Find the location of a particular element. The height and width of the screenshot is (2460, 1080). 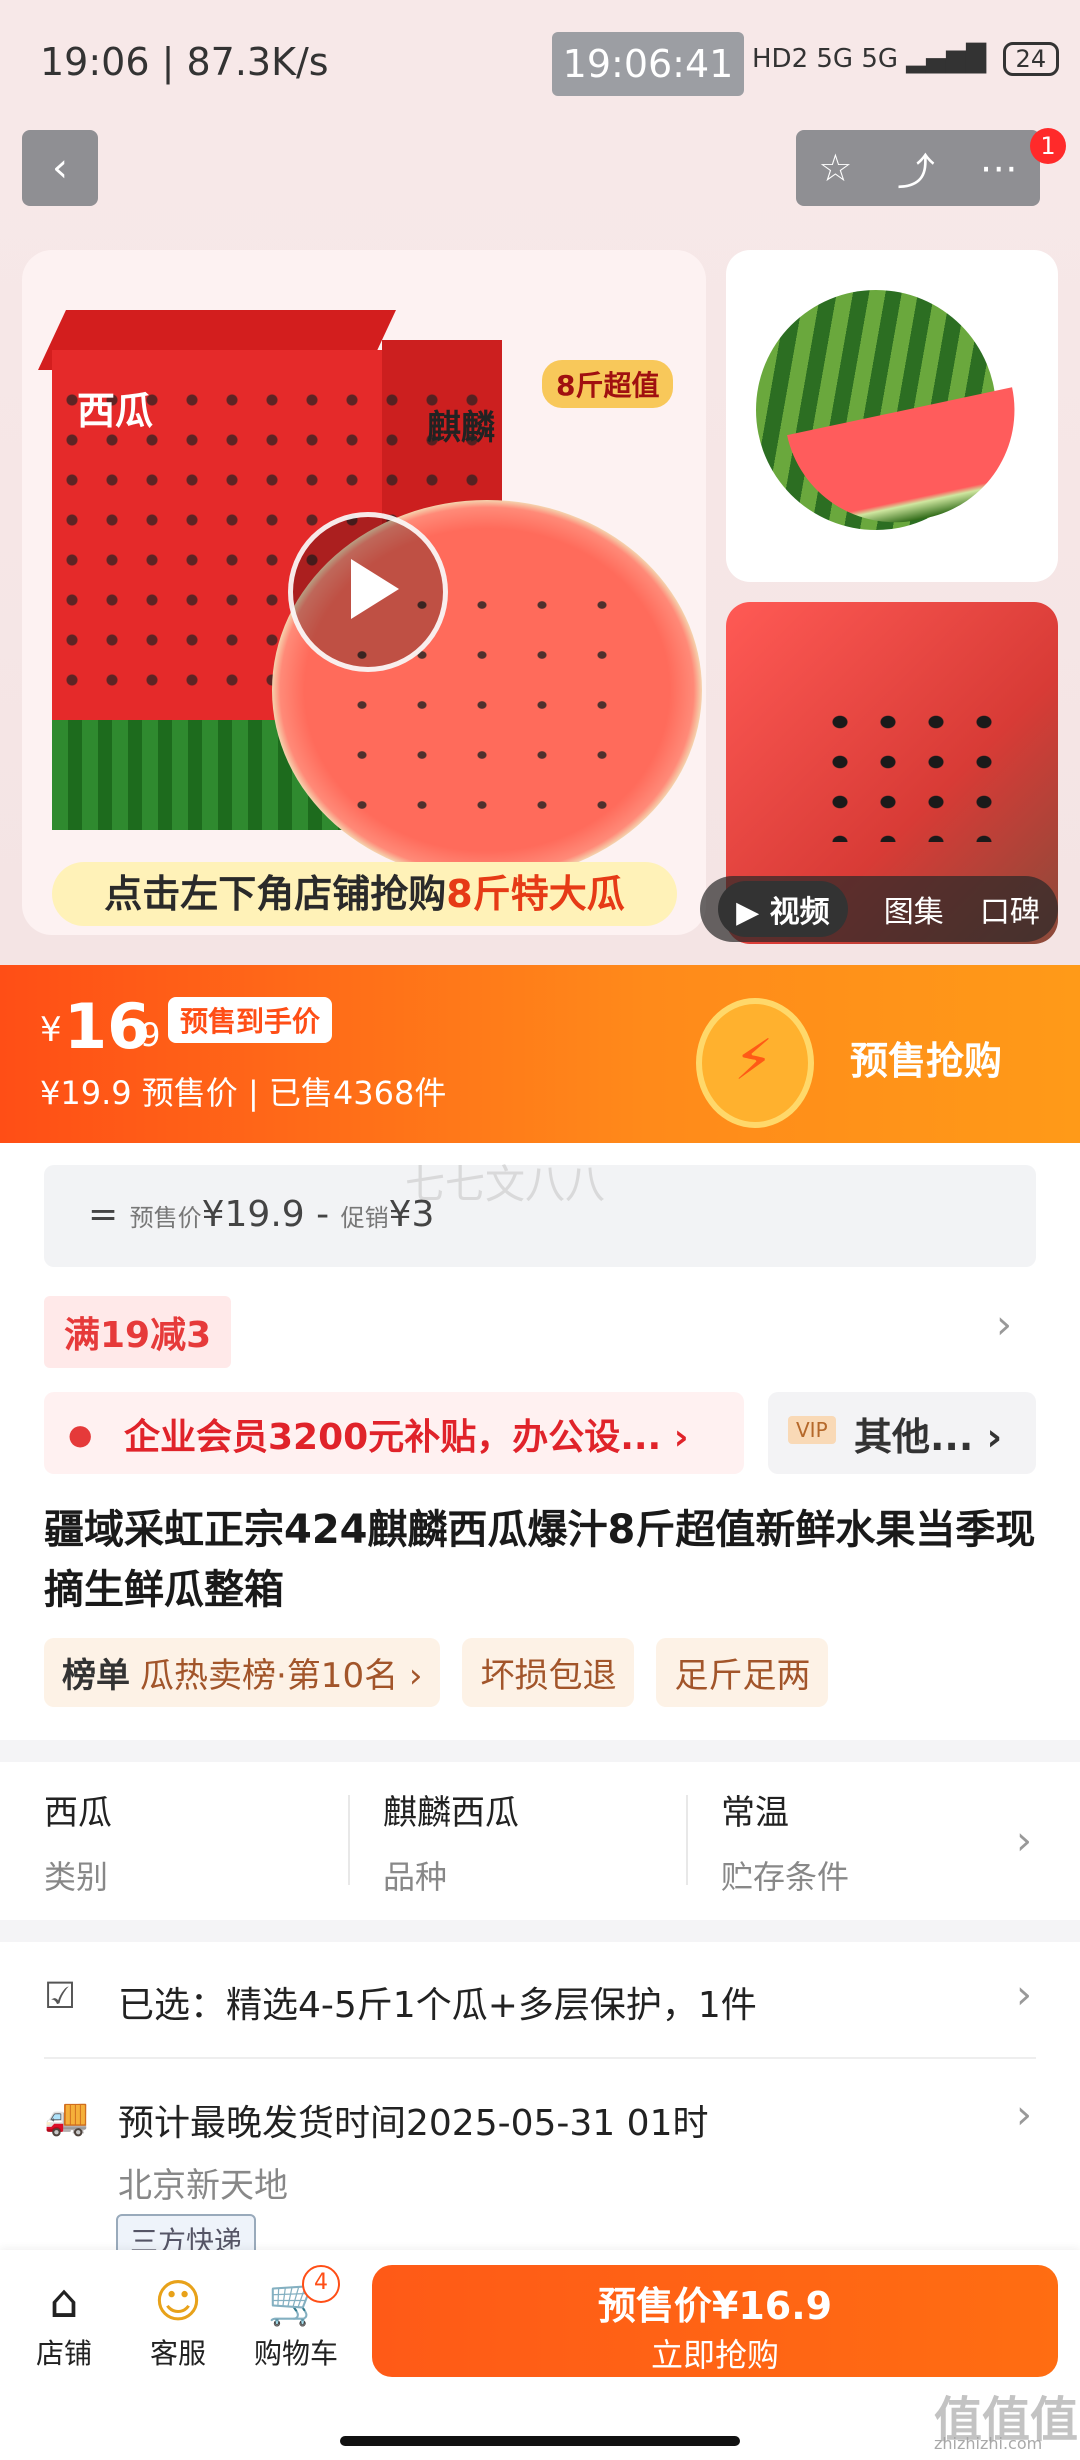

truck-icon: 🚚 is located at coordinates (66, 2117).